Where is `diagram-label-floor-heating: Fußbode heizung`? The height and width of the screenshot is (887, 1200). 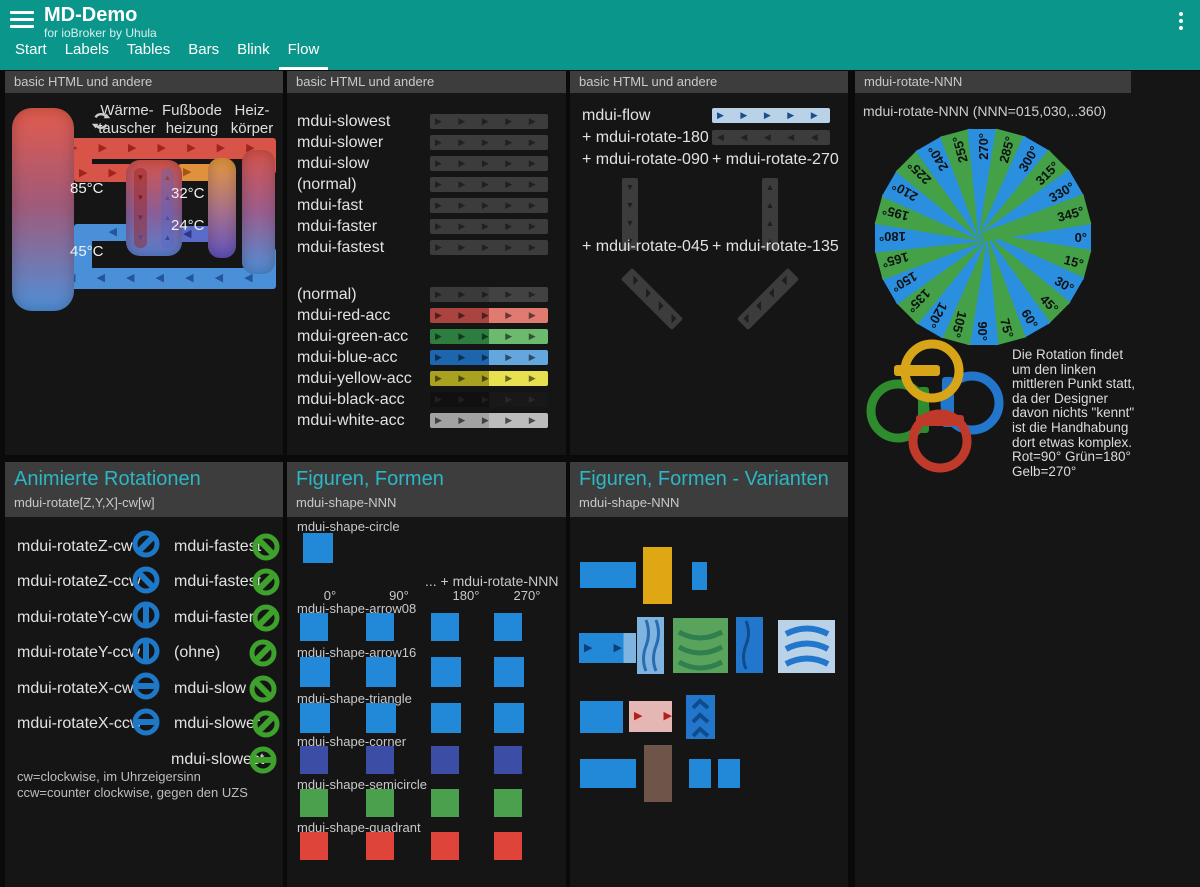 diagram-label-floor-heating: Fußbode heizung is located at coordinates (192, 119).